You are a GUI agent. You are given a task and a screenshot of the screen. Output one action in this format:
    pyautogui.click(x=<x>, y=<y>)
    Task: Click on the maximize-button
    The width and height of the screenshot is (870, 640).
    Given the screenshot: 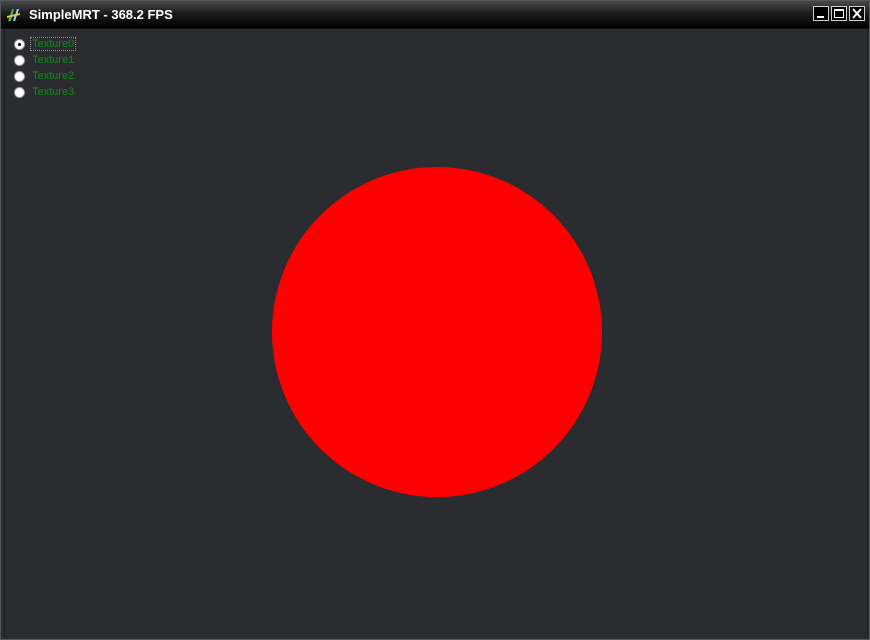 What is the action you would take?
    pyautogui.click(x=839, y=13)
    